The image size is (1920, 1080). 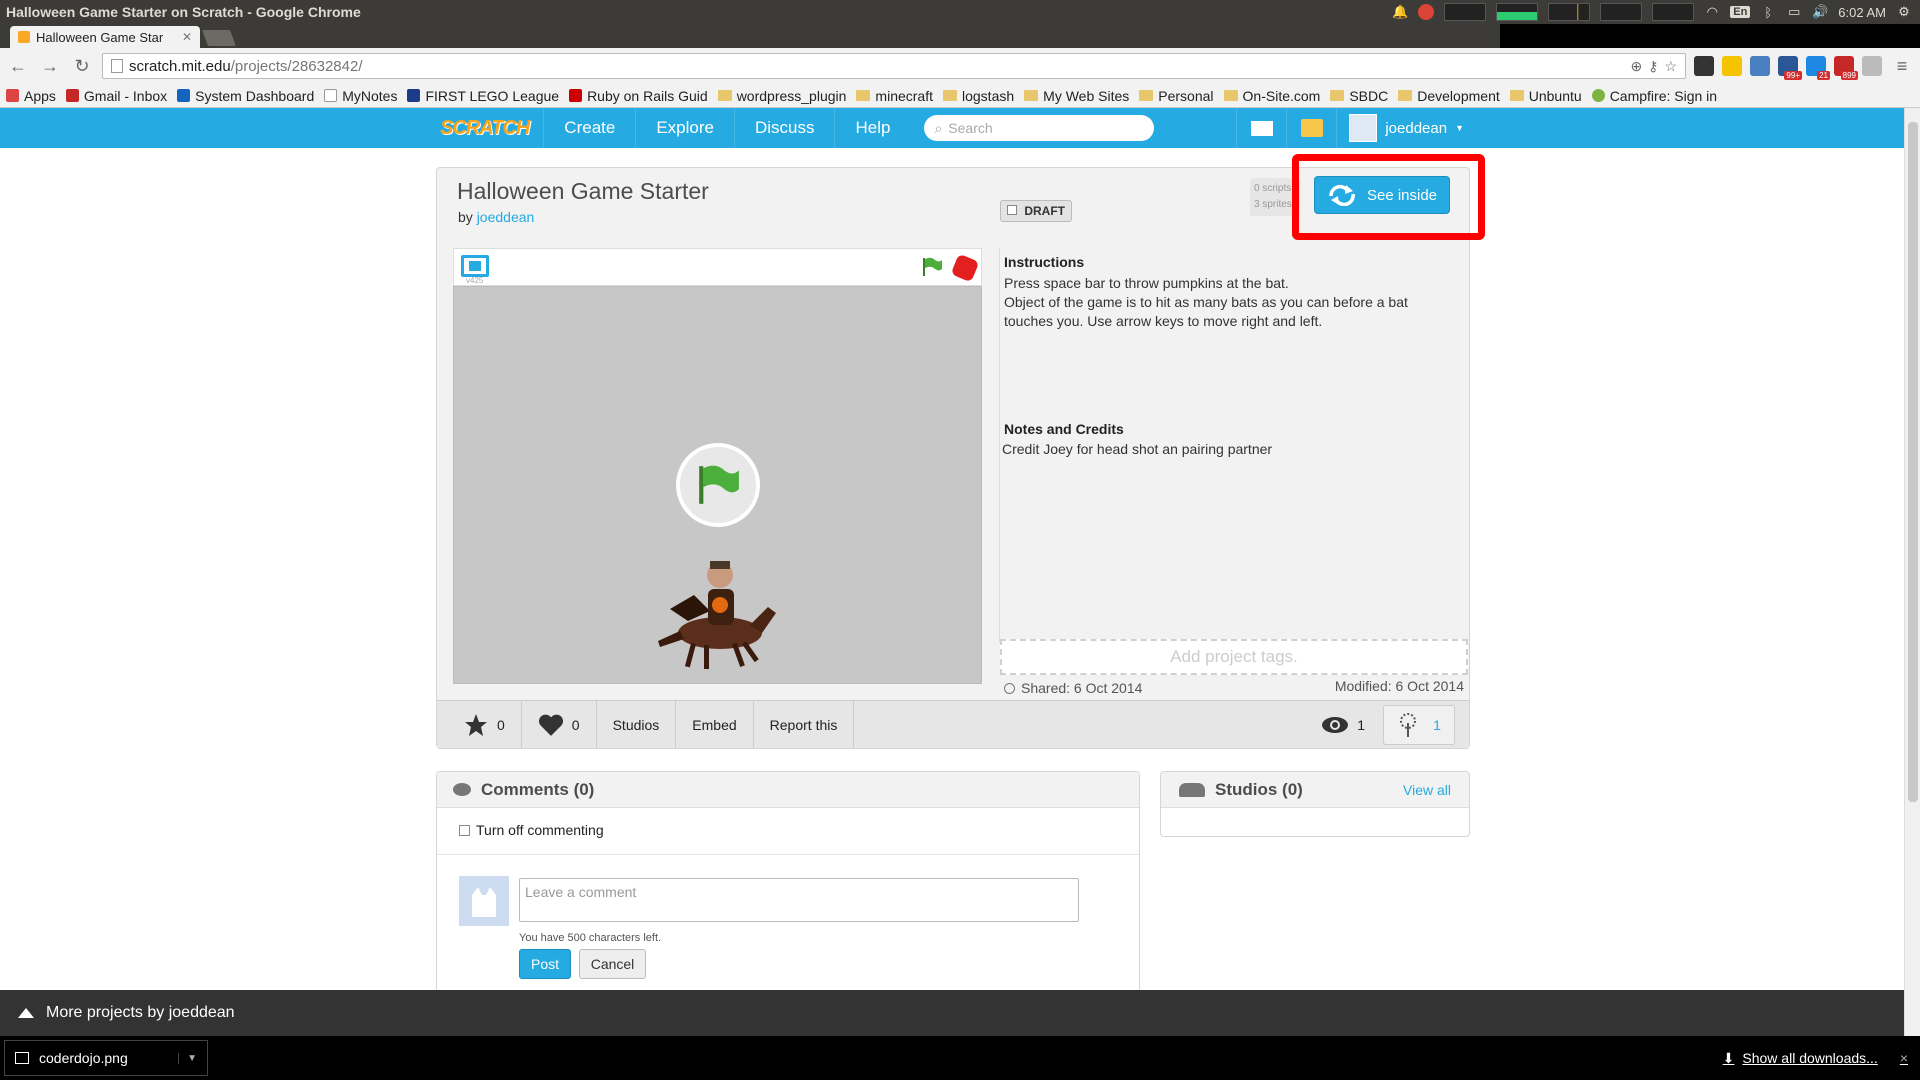 I want to click on notification-bell-icon: 🔔, so click(x=1400, y=12).